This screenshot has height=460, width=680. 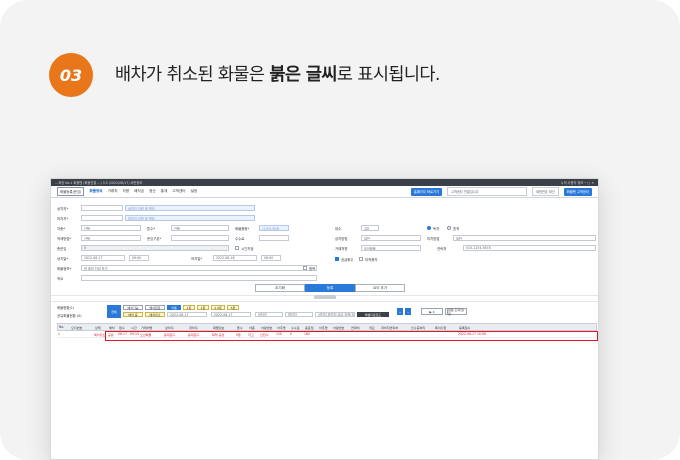 I want to click on receiver-input: 하차지 입력 후 엔터, so click(x=190, y=218).